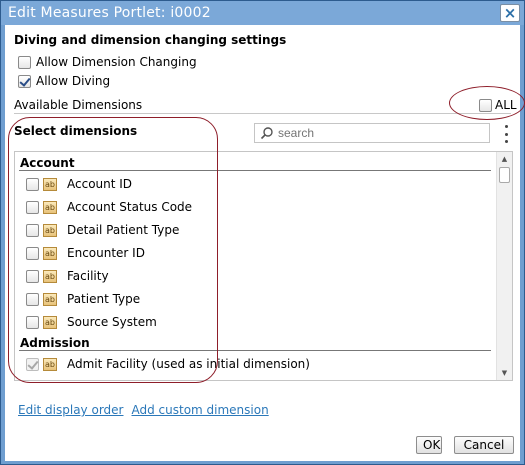  I want to click on search-icon, so click(266, 133).